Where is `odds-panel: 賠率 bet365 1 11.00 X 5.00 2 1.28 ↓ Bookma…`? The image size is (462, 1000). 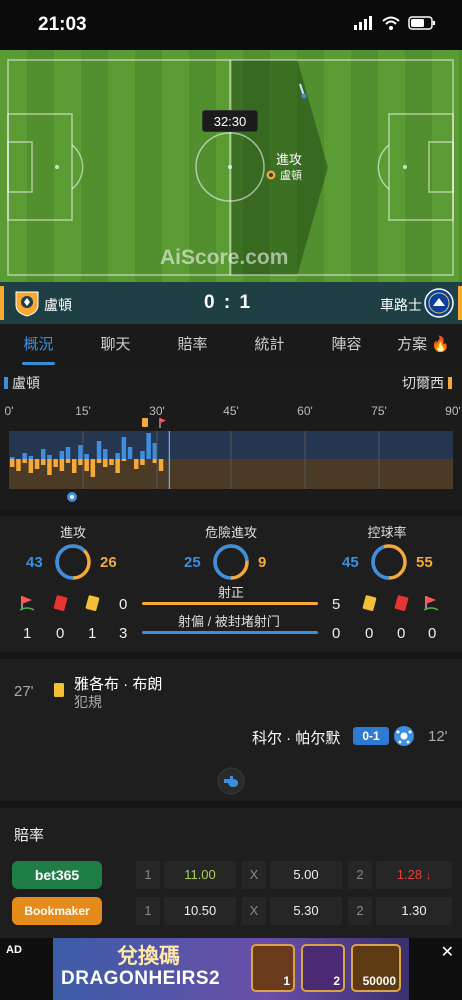
odds-panel: 賠率 bet365 1 11.00 X 5.00 2 1.28 ↓ Bookma… is located at coordinates (231, 873).